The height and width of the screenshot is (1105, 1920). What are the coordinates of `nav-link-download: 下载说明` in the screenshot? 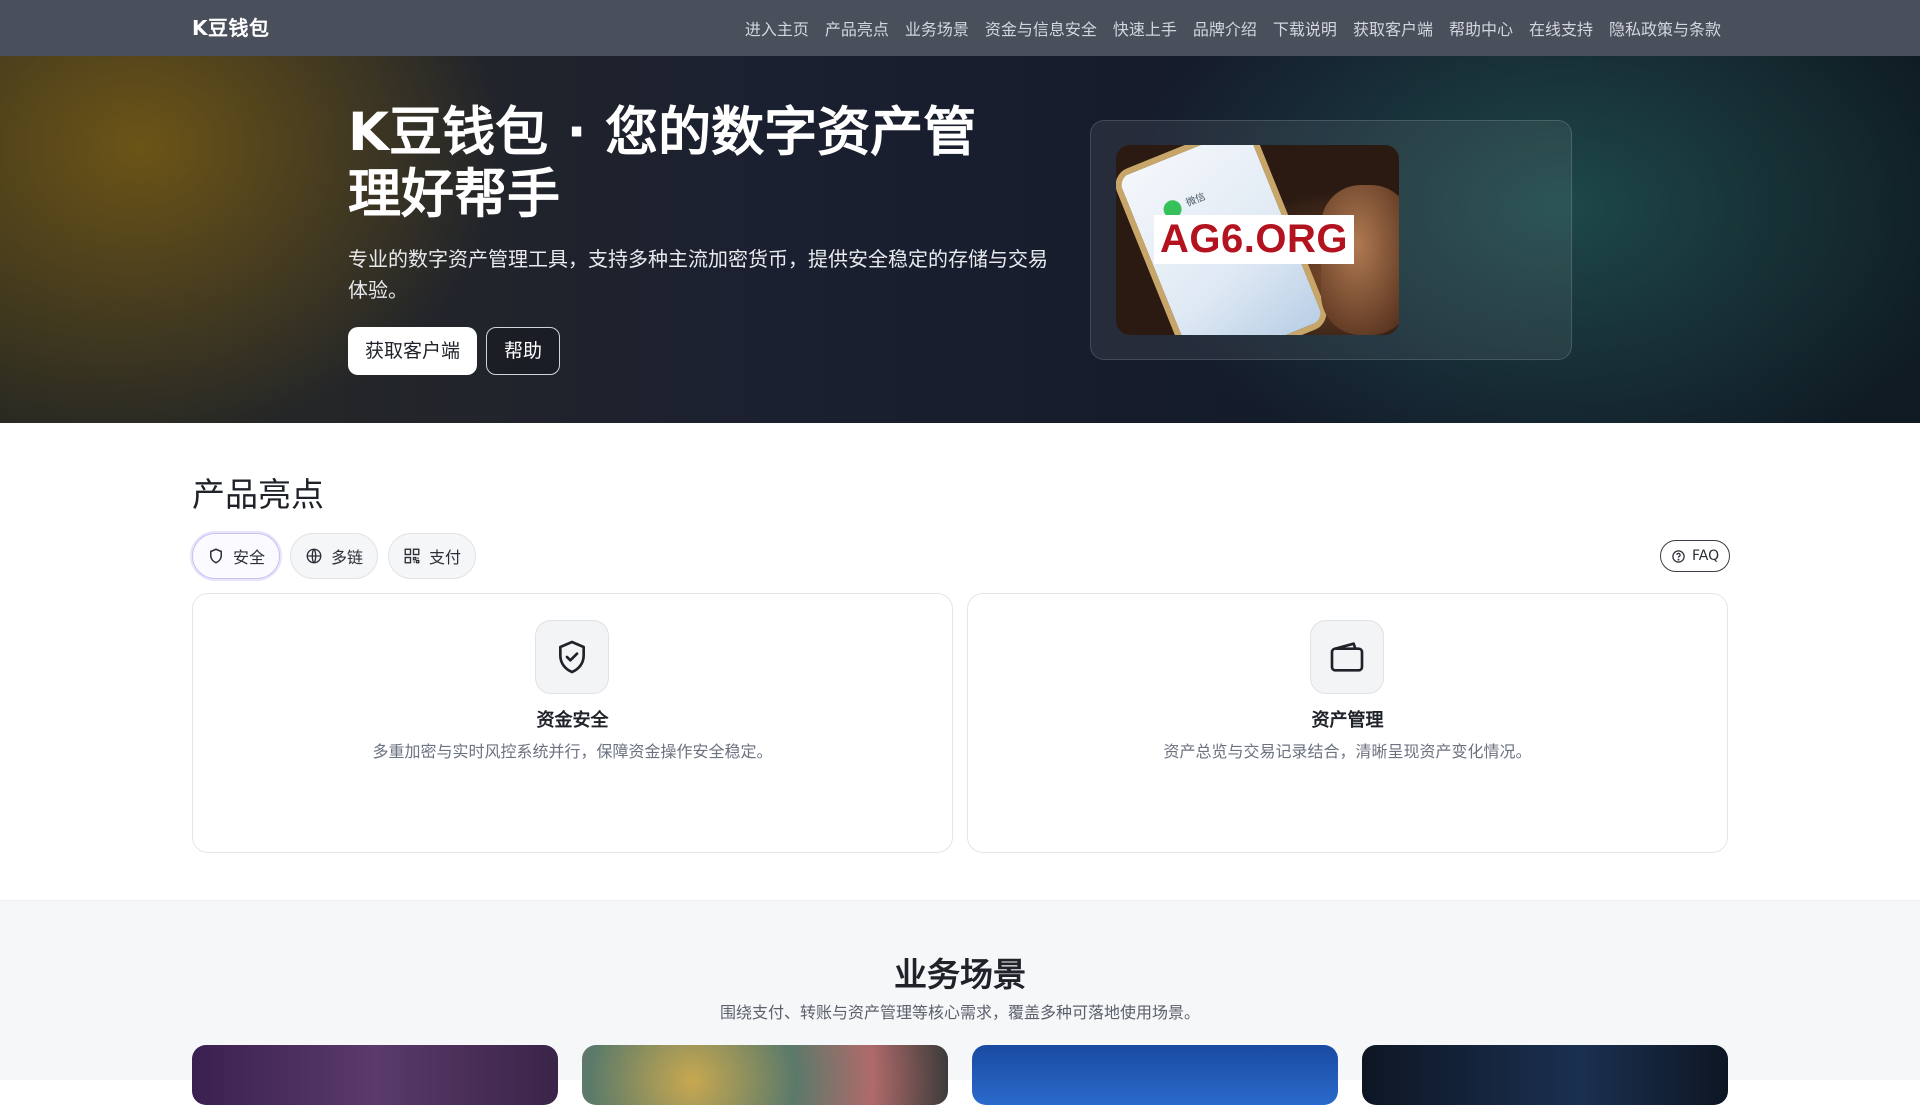 It's located at (1305, 28).